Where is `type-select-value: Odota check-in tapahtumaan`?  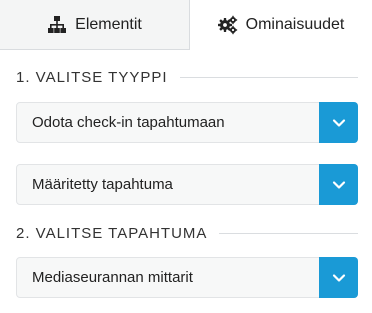
type-select-value: Odota check-in tapahtumaan is located at coordinates (128, 122).